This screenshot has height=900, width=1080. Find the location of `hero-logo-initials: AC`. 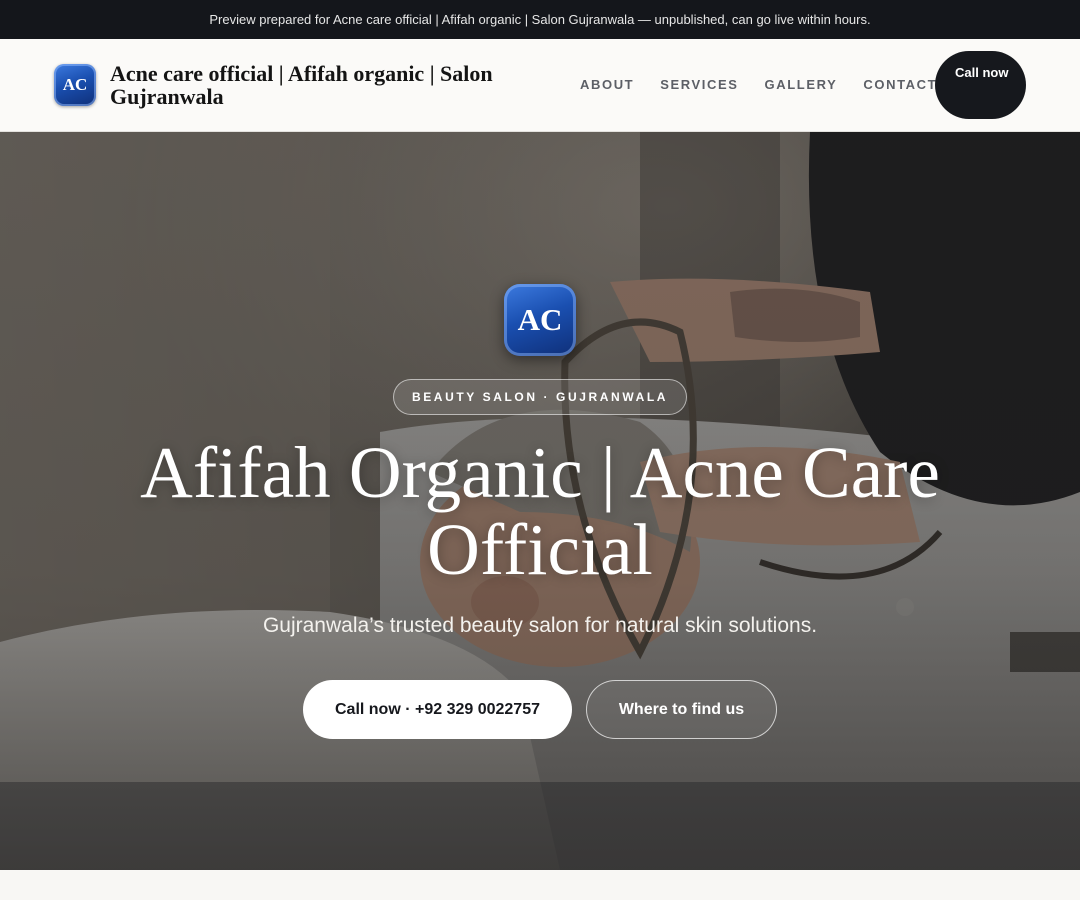

hero-logo-initials: AC is located at coordinates (540, 319).